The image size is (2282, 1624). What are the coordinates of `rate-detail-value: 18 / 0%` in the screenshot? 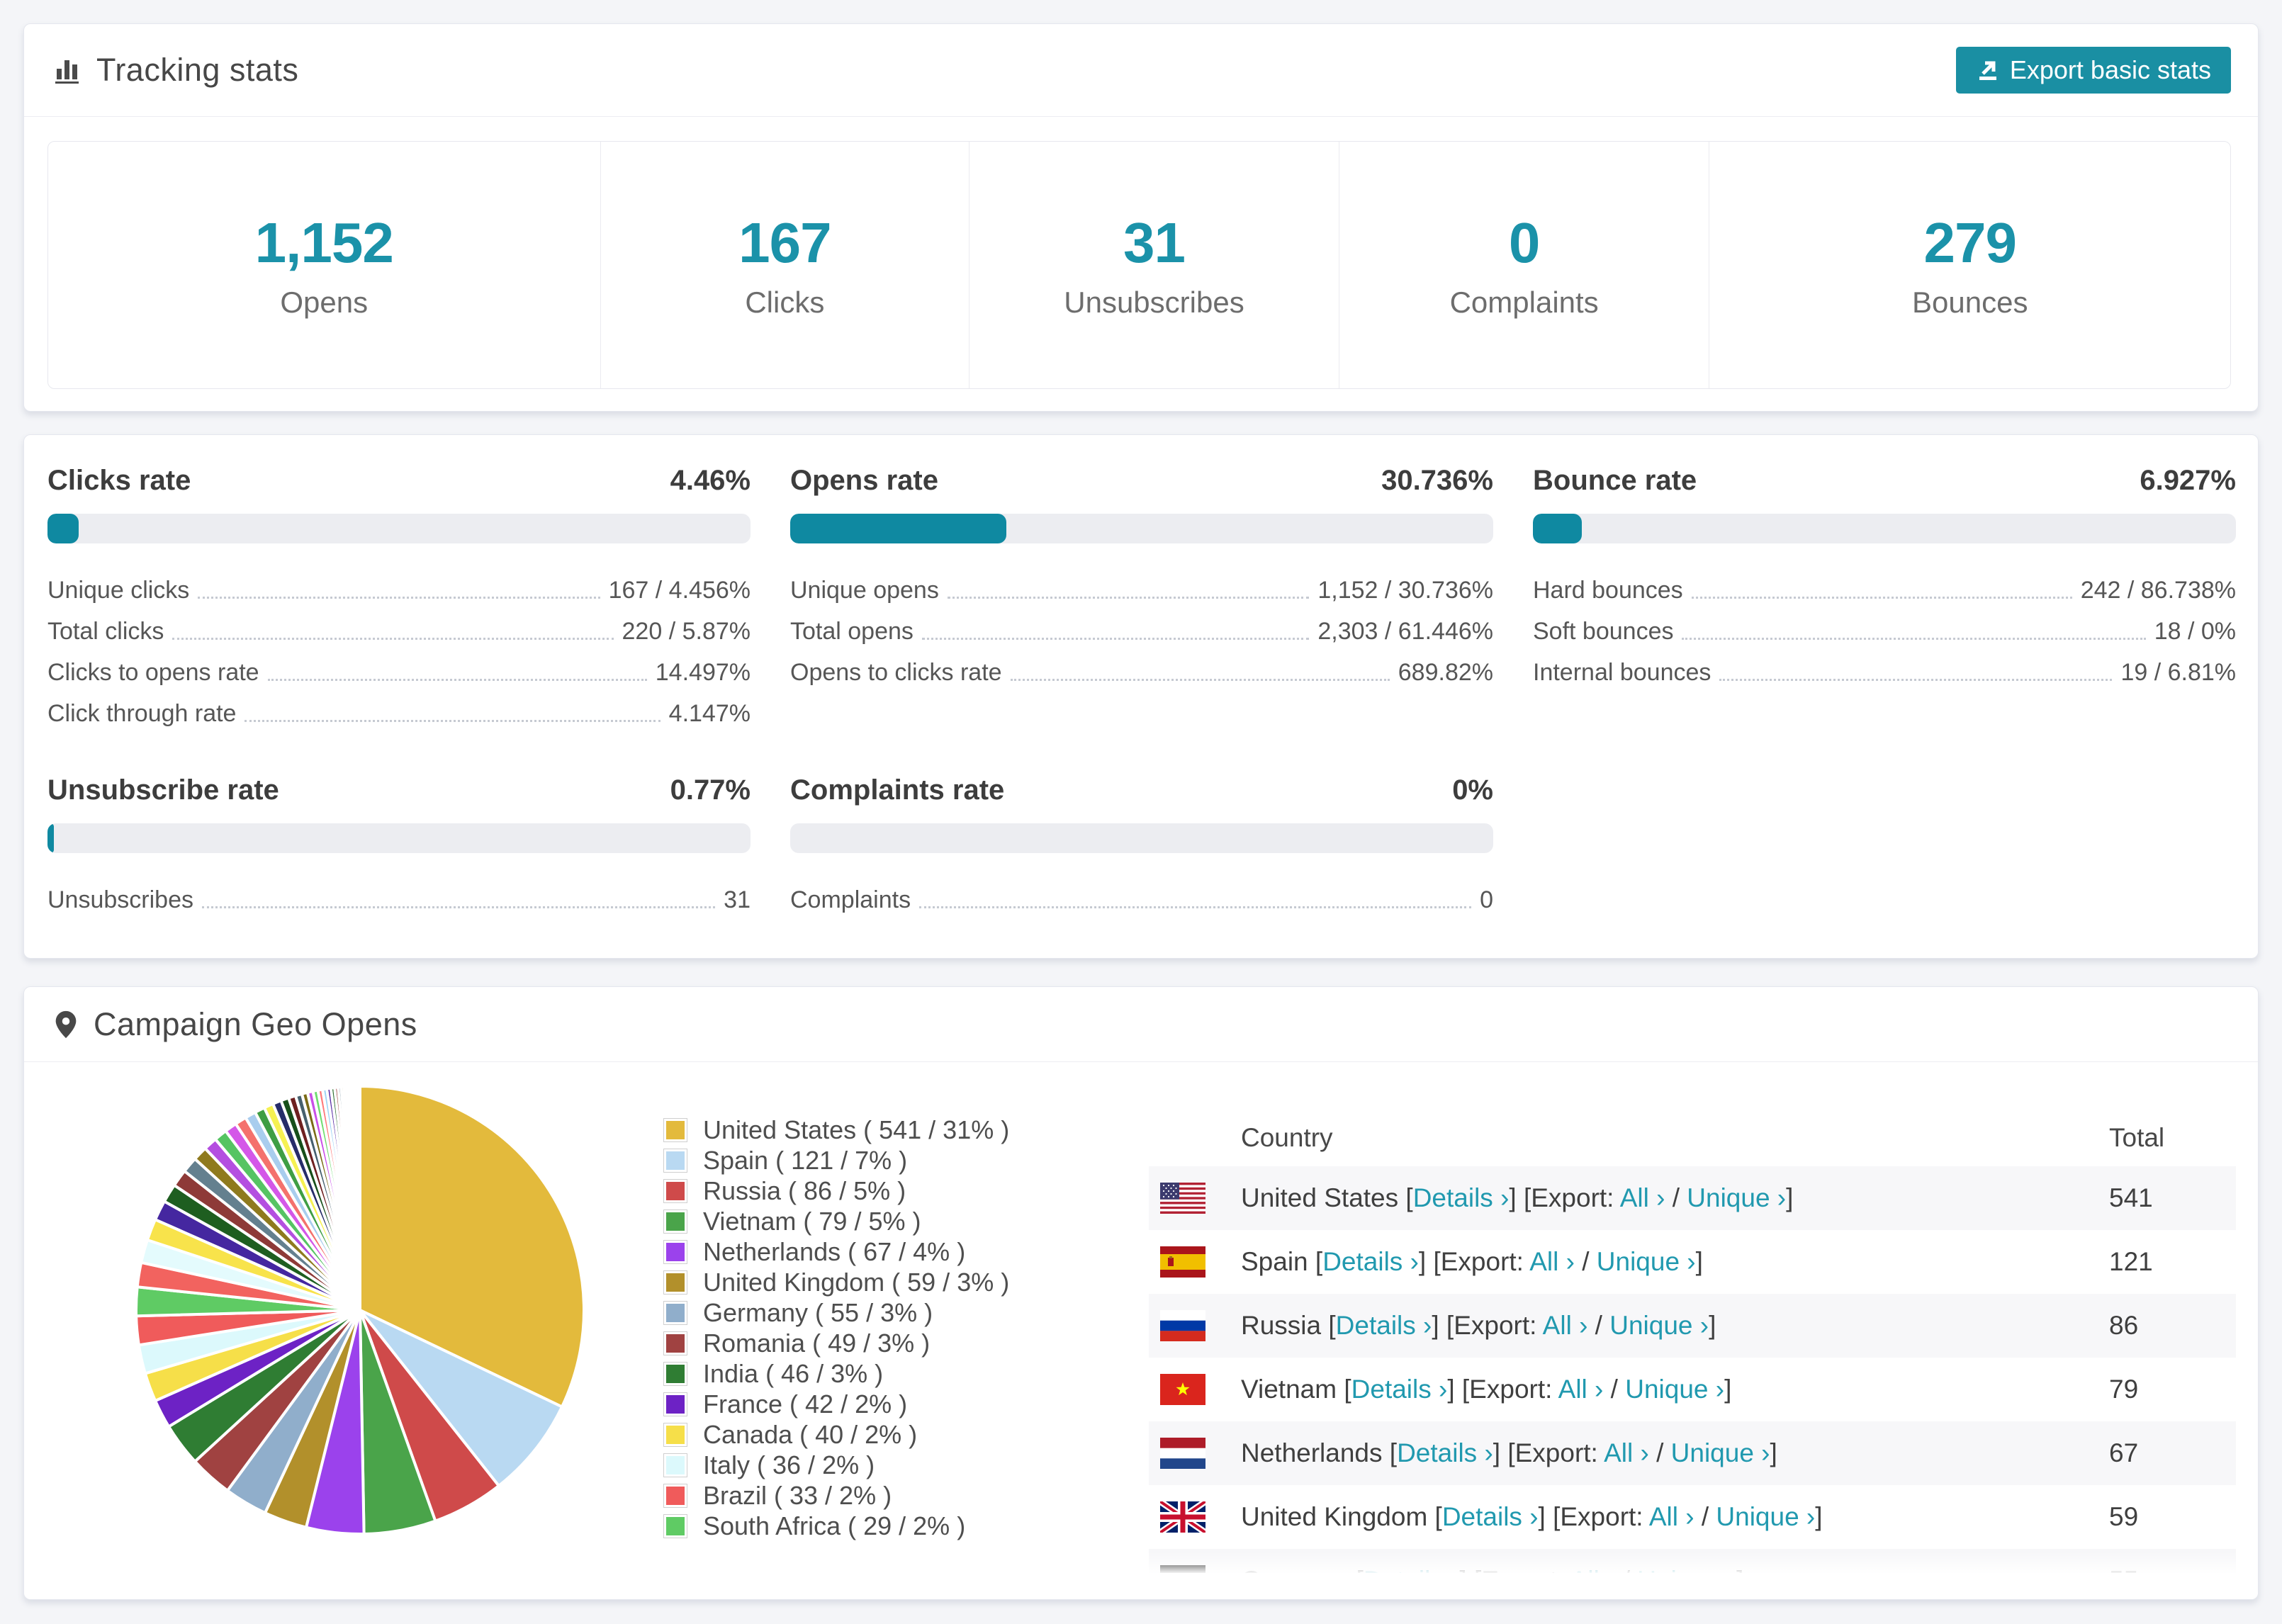 It's located at (2195, 631).